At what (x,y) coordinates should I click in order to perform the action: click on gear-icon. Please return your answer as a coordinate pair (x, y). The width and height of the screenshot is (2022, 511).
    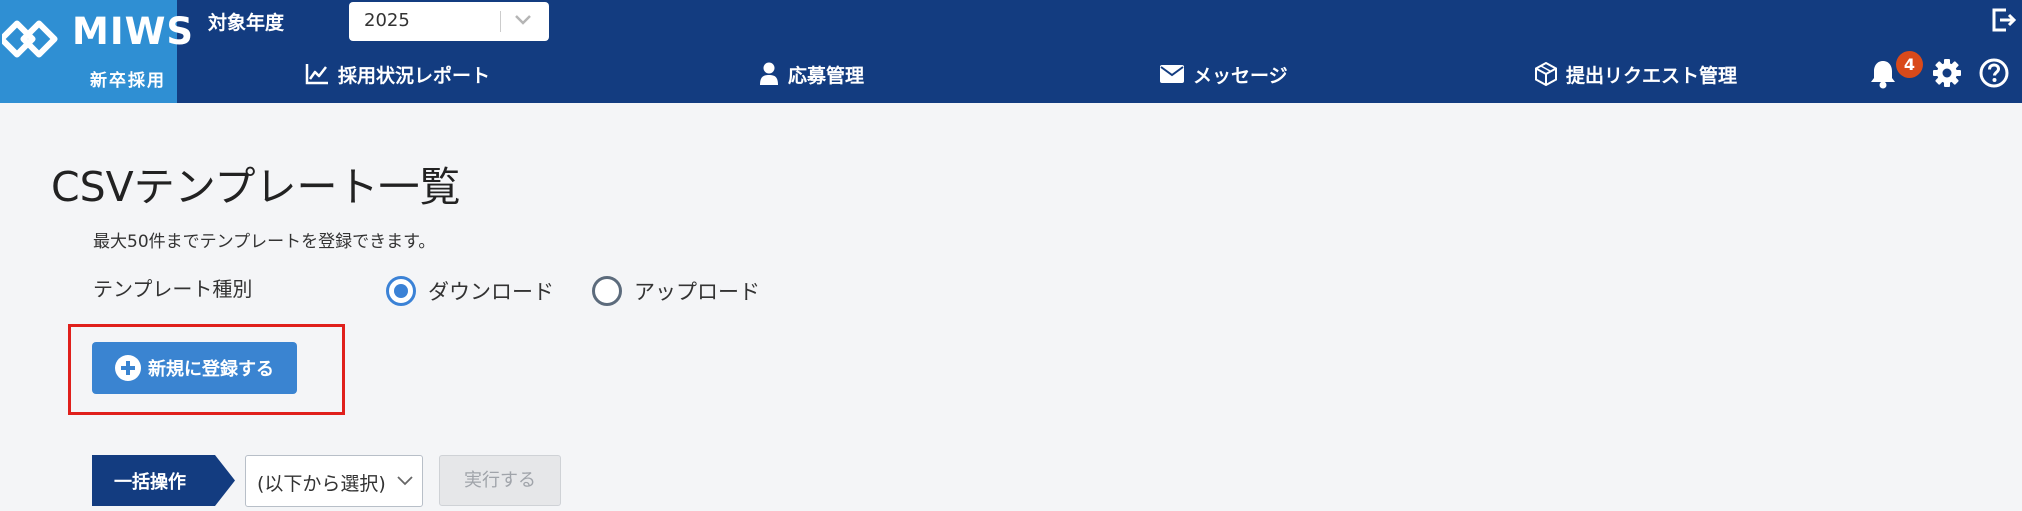
    Looking at the image, I should click on (1947, 73).